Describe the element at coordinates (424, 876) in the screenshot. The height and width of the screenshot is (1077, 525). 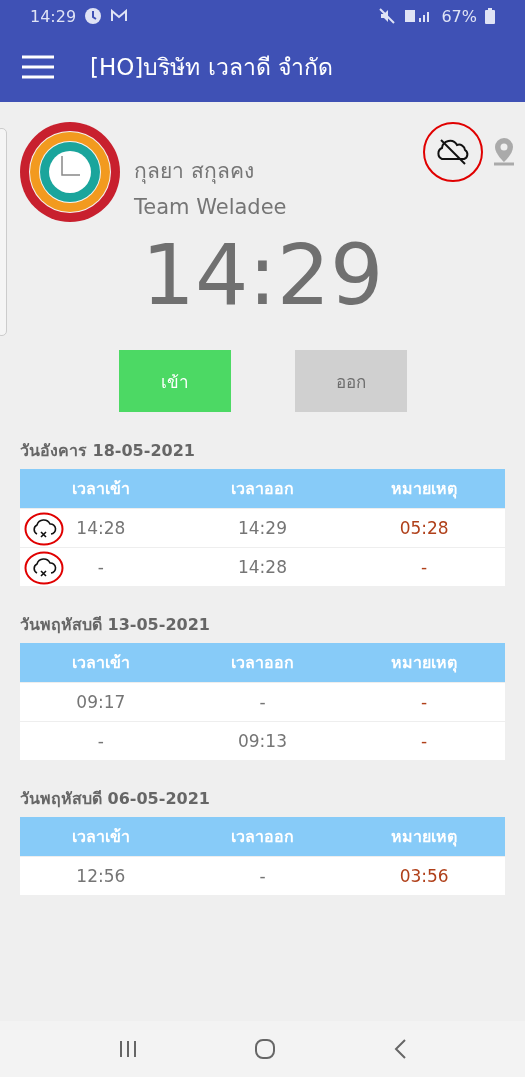
I see `table-cell: 03:56` at that location.